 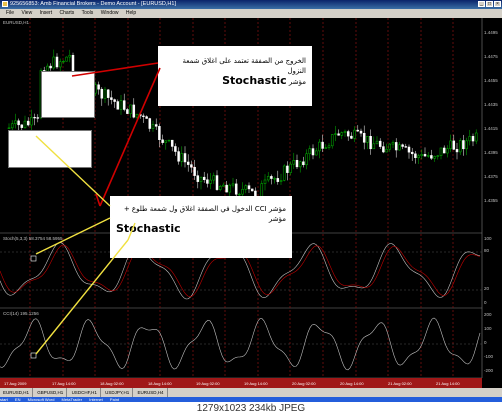 What do you see at coordinates (26, 13) in the screenshot?
I see `menu-view: View` at bounding box center [26, 13].